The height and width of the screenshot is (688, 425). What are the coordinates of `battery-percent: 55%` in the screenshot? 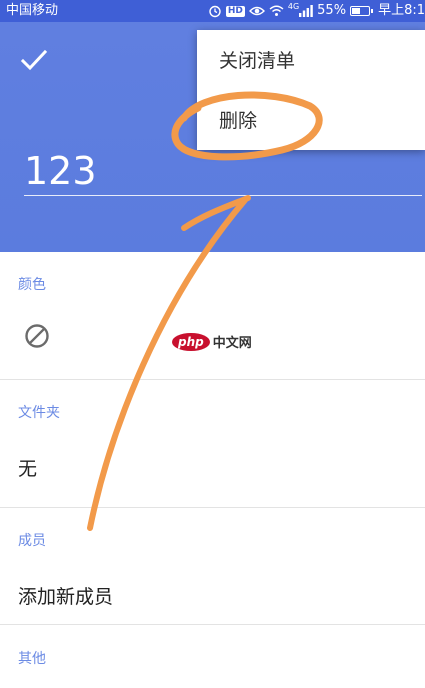 It's located at (332, 10).